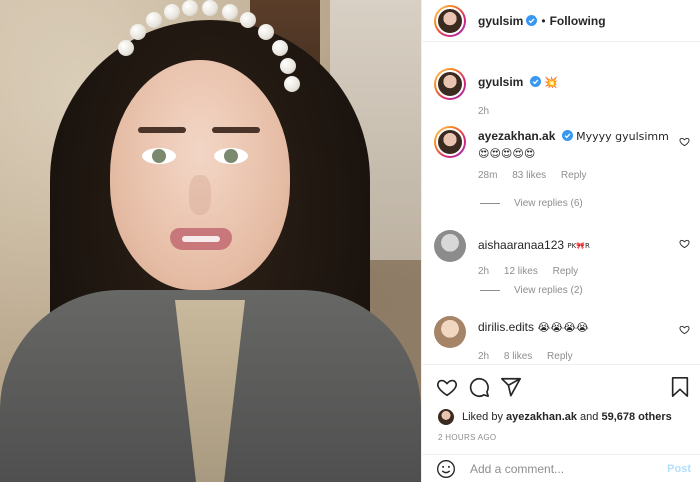 This screenshot has width=700, height=482. I want to click on photo-nose, so click(200, 195).